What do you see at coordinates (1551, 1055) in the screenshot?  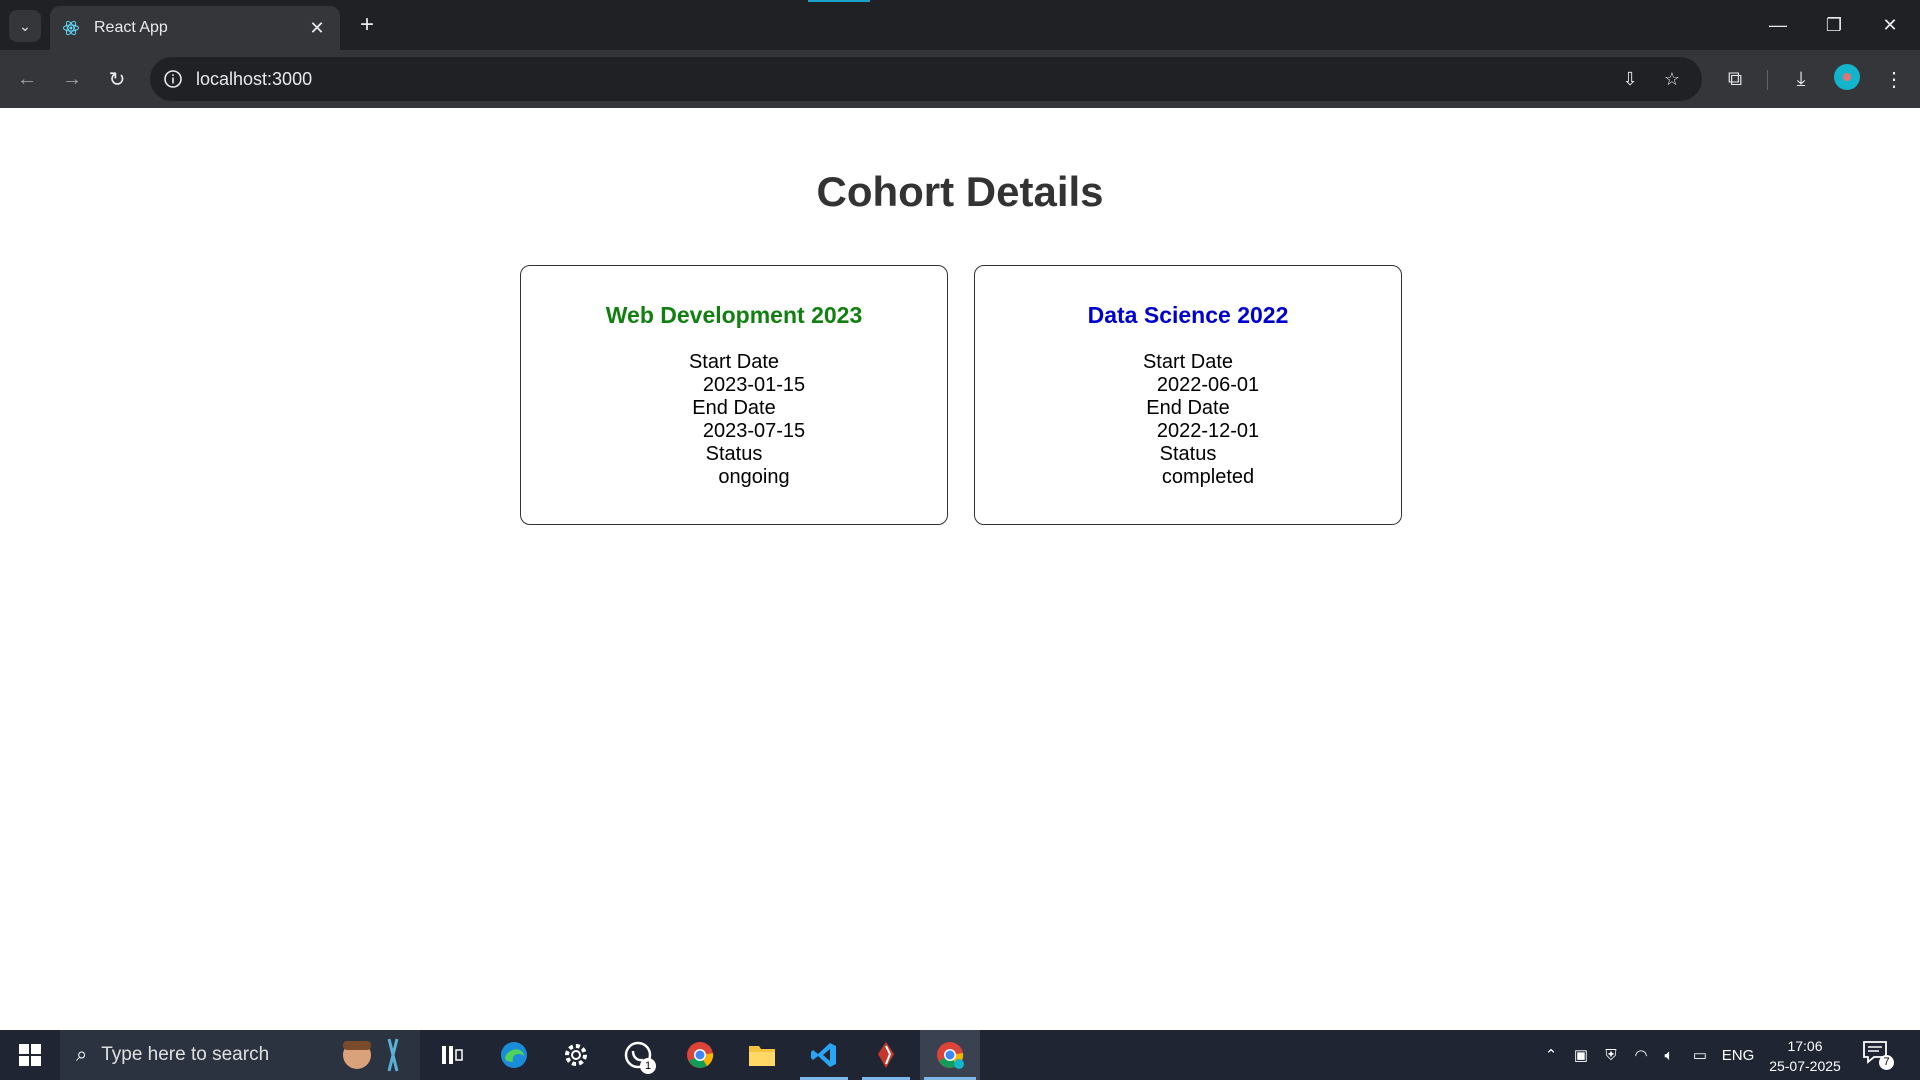 I see `chevron-up-icon: ⌃` at bounding box center [1551, 1055].